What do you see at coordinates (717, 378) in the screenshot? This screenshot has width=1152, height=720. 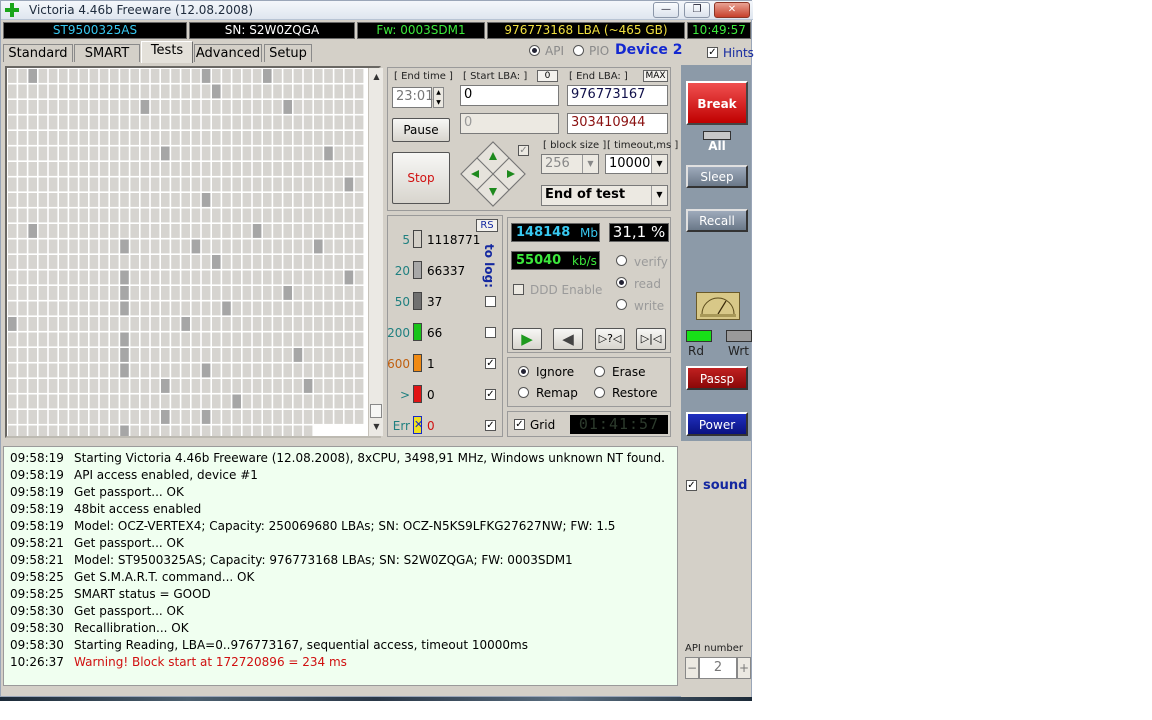 I see `passp-button: Passp` at bounding box center [717, 378].